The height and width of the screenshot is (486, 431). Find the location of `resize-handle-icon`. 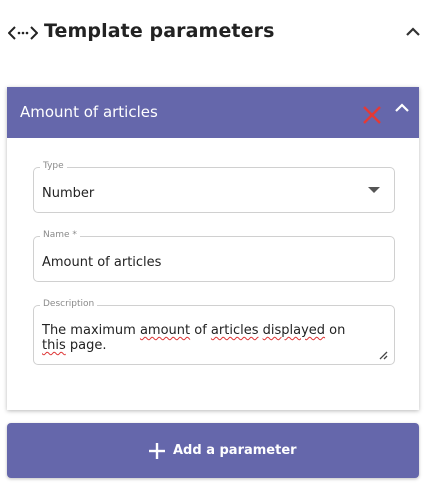

resize-handle-icon is located at coordinates (383, 355).